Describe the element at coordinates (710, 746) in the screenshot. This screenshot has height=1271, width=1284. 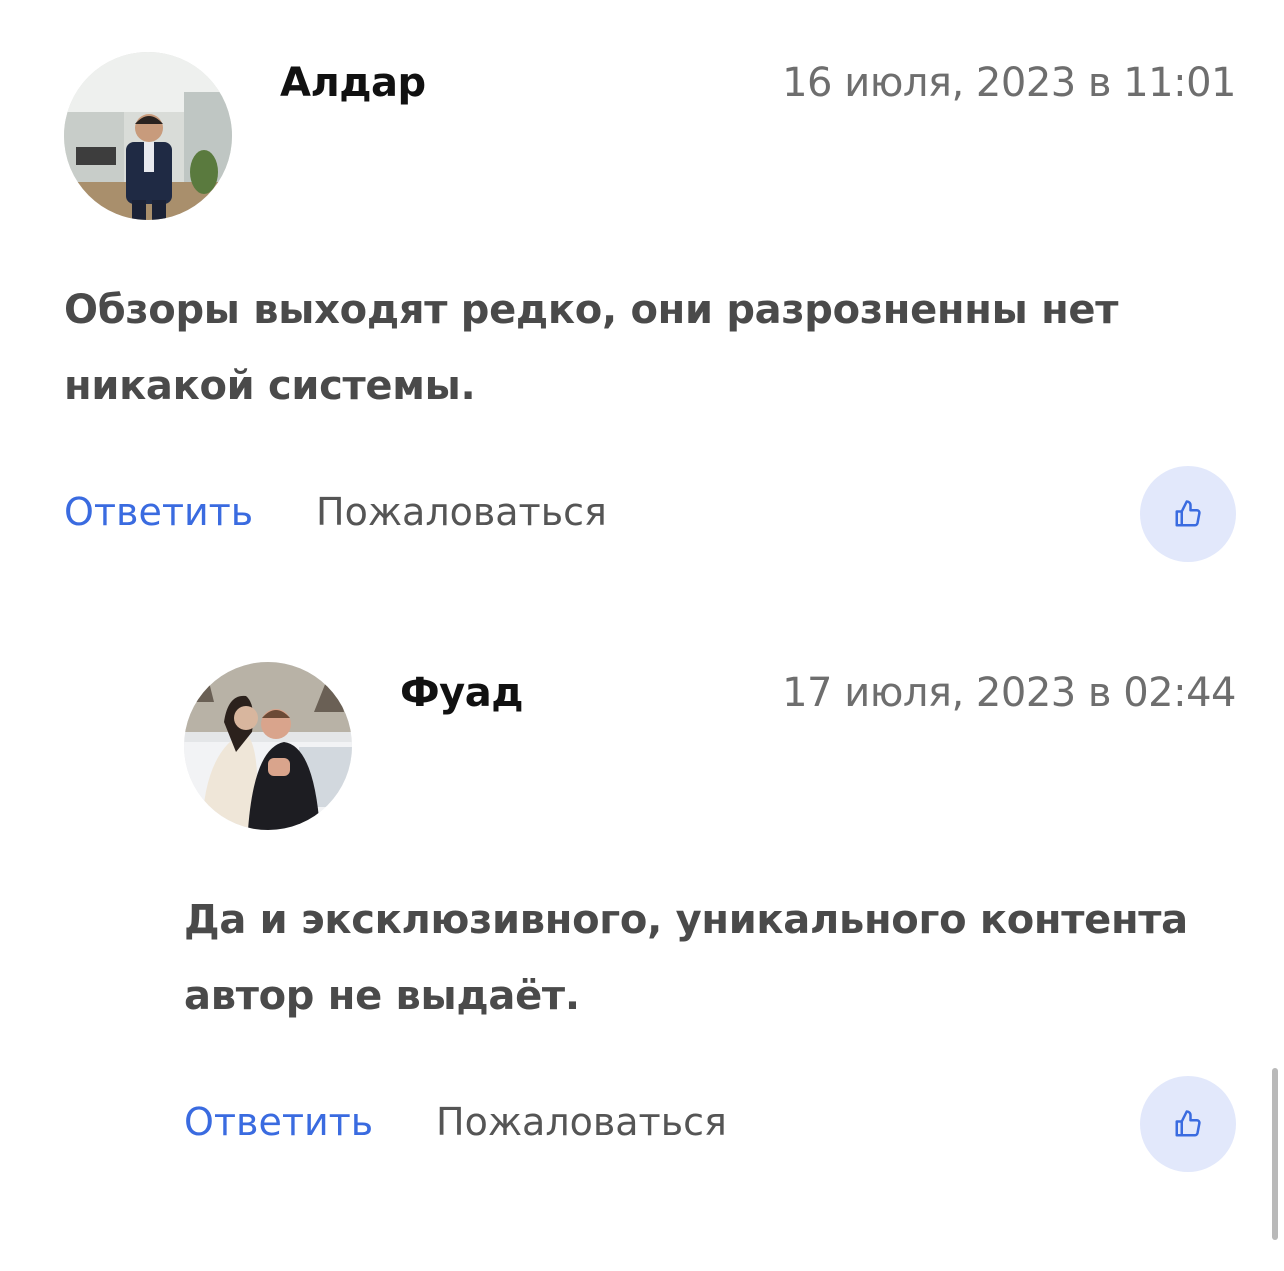
I see `comment-header: Фуад 17 июля, 2023 в 02:44` at that location.